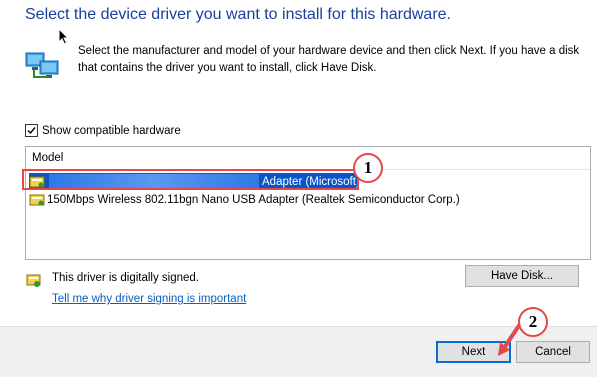 This screenshot has height=377, width=597. What do you see at coordinates (64, 36) in the screenshot?
I see `mouse-cursor-icon` at bounding box center [64, 36].